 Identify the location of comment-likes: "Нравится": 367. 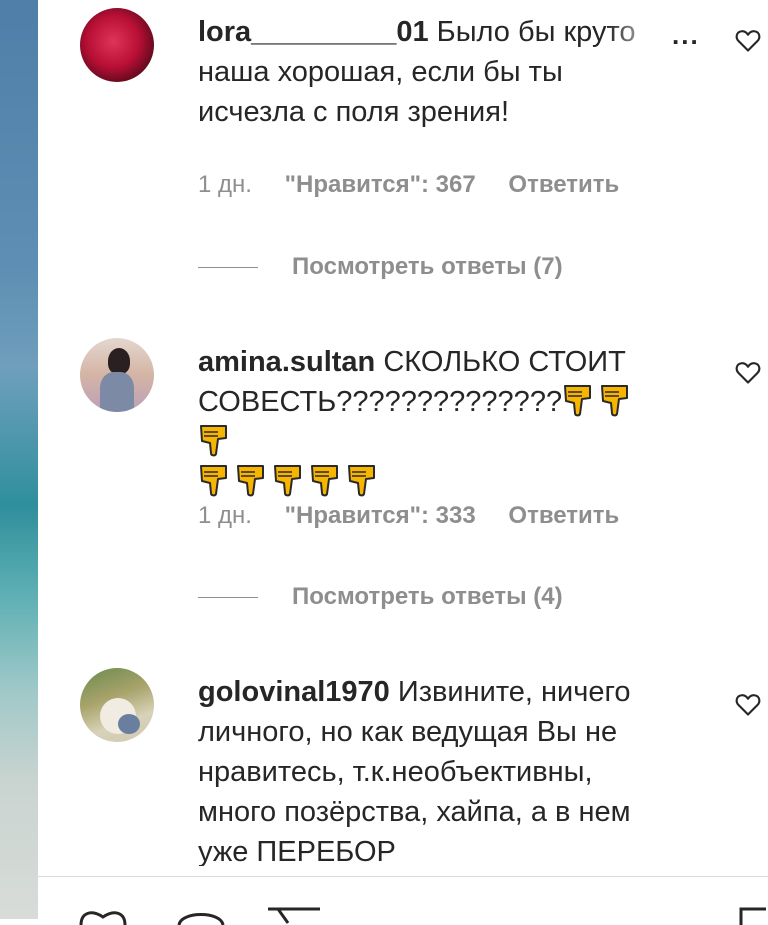
(380, 184).